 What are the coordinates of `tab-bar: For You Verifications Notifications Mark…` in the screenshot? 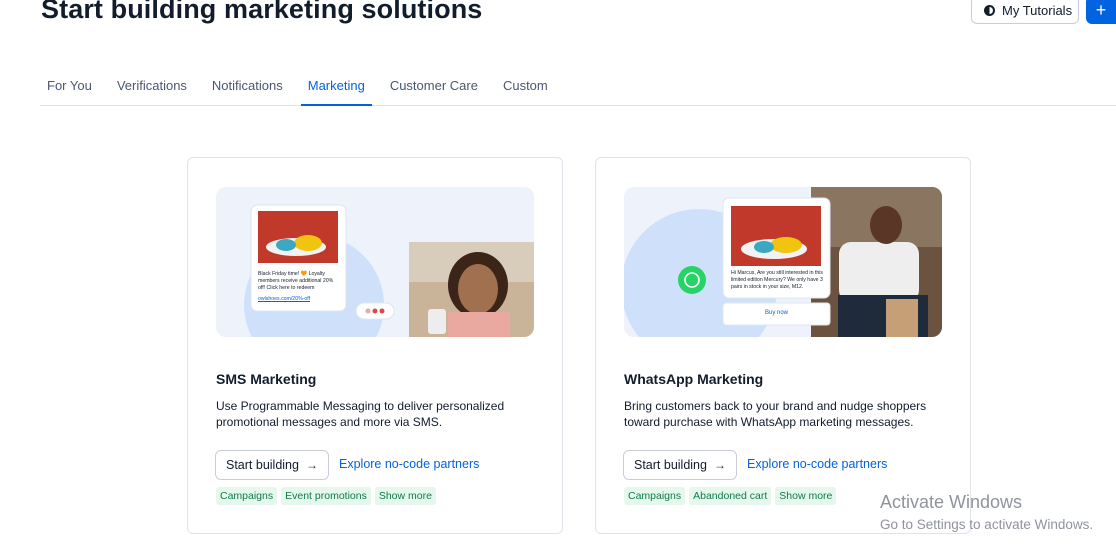 It's located at (578, 88).